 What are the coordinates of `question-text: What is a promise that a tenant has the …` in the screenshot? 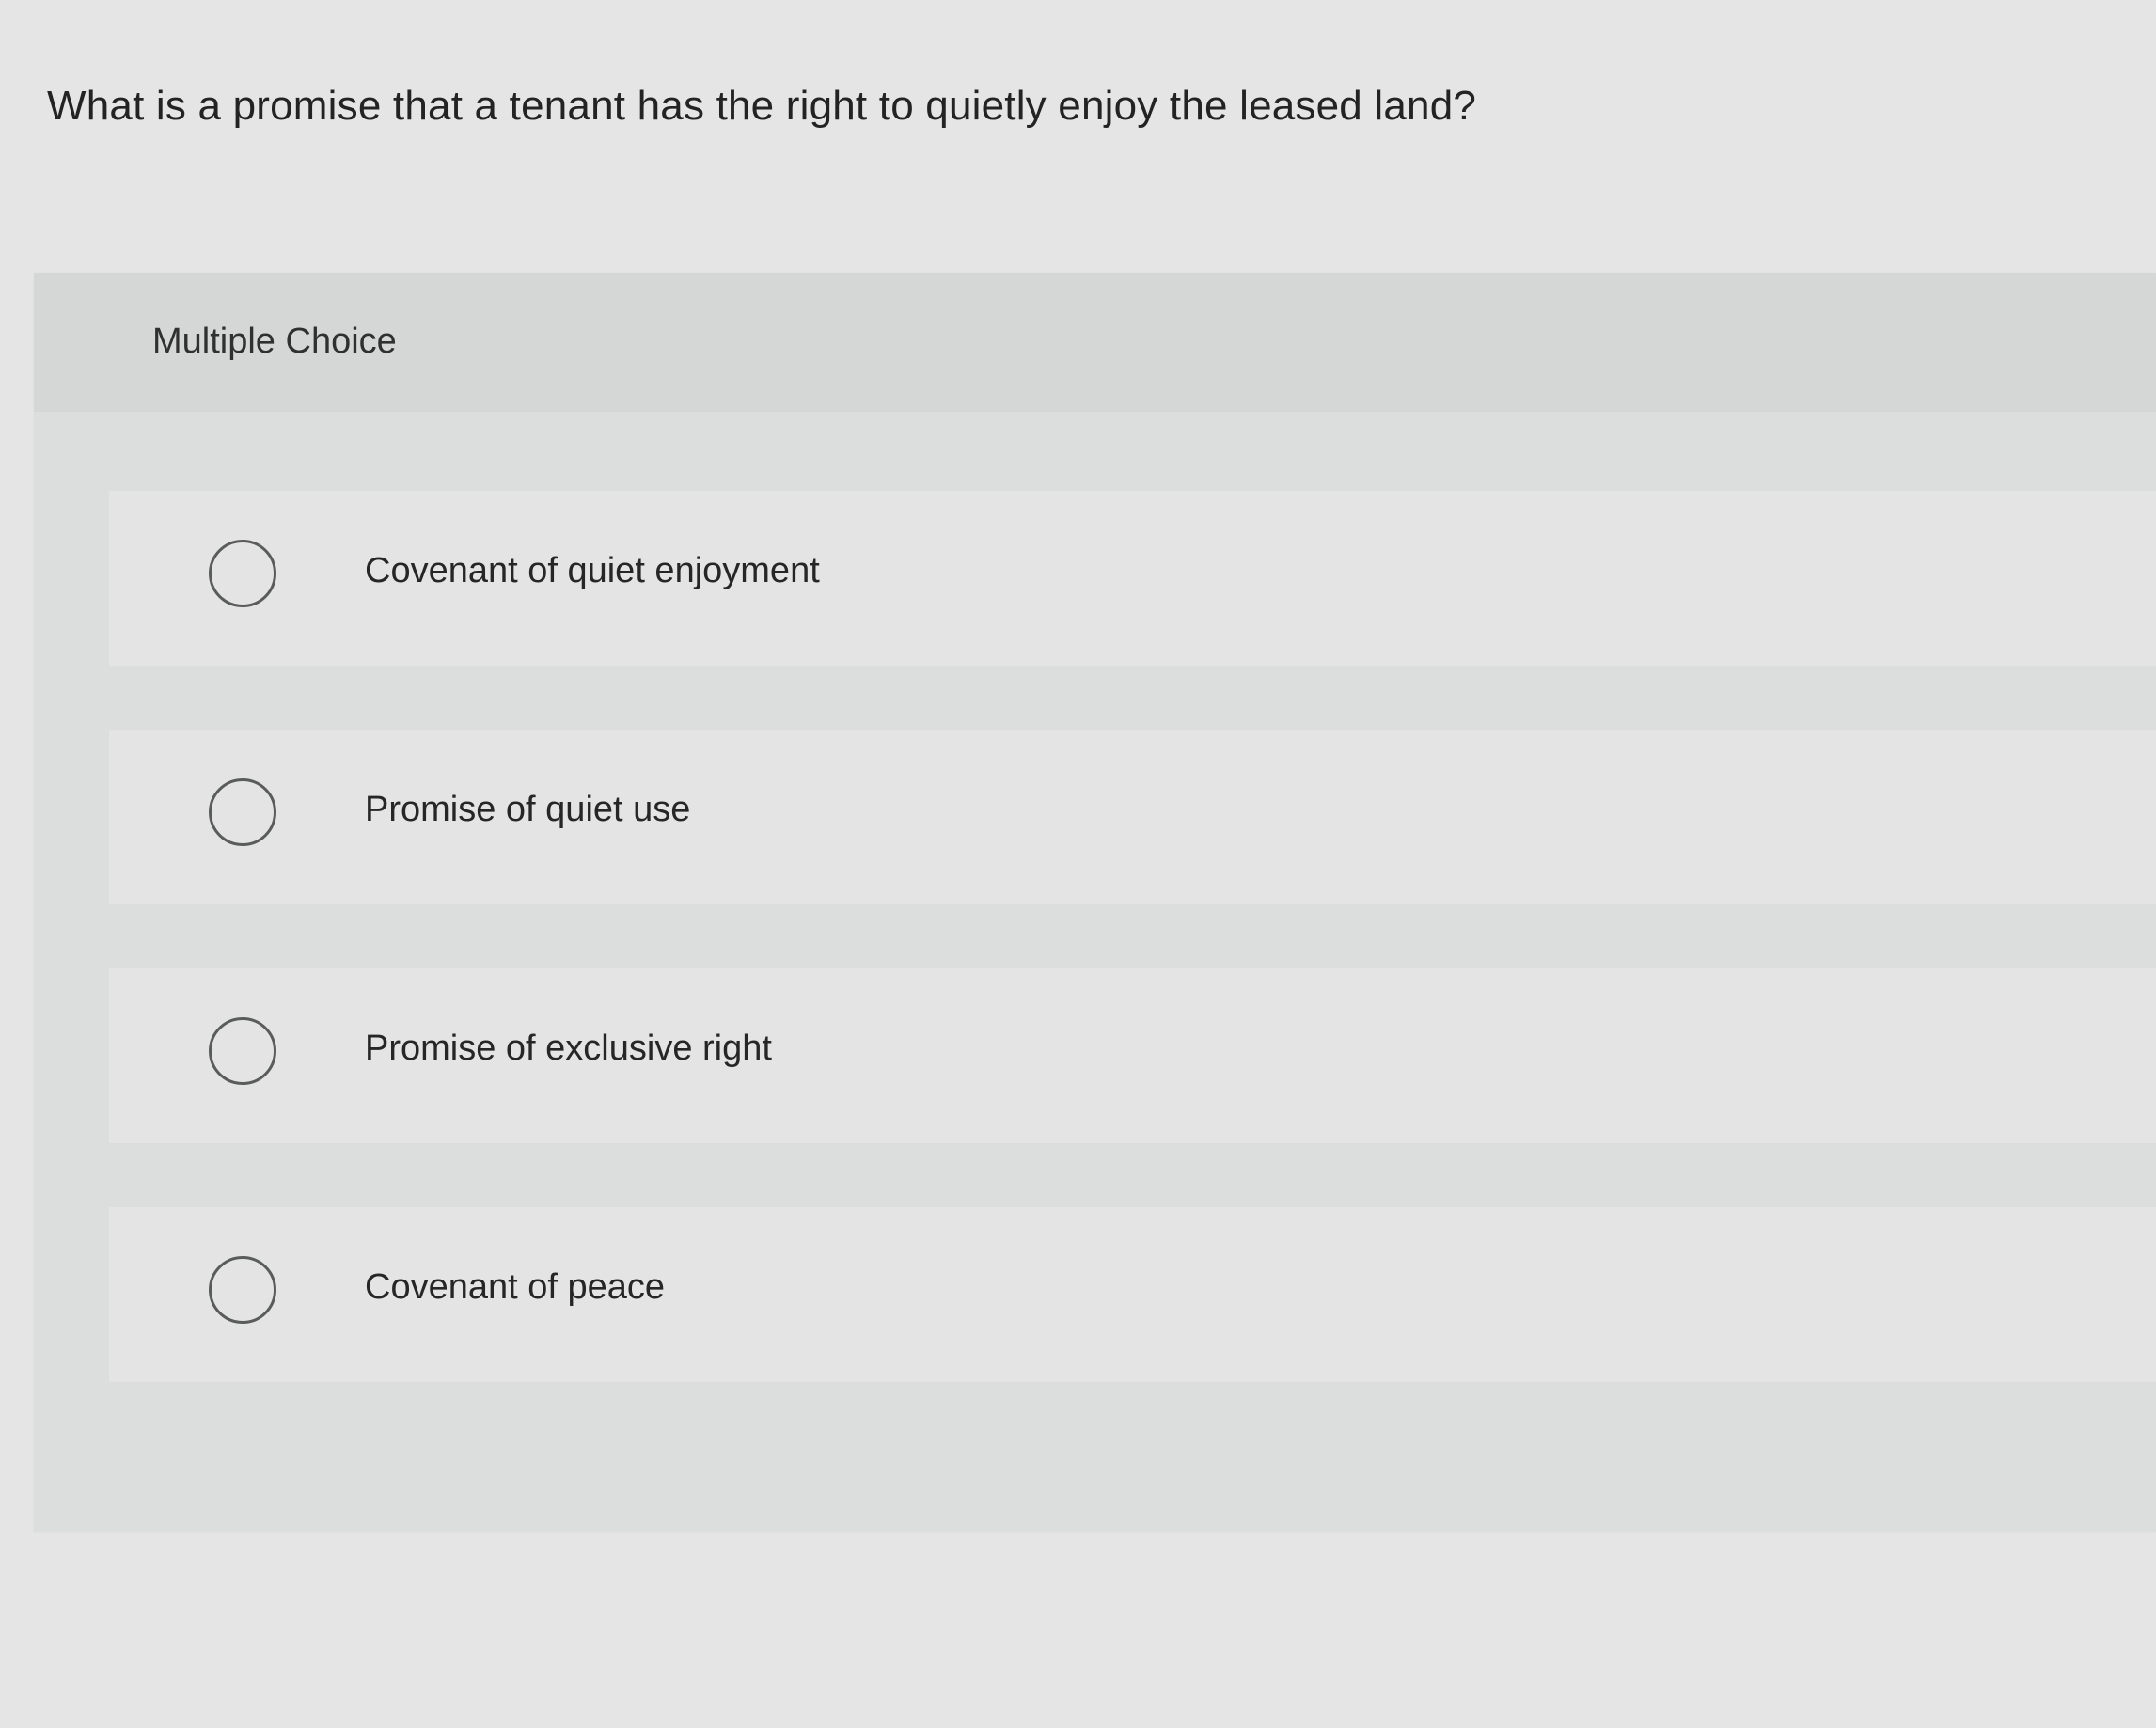 It's located at (762, 106).